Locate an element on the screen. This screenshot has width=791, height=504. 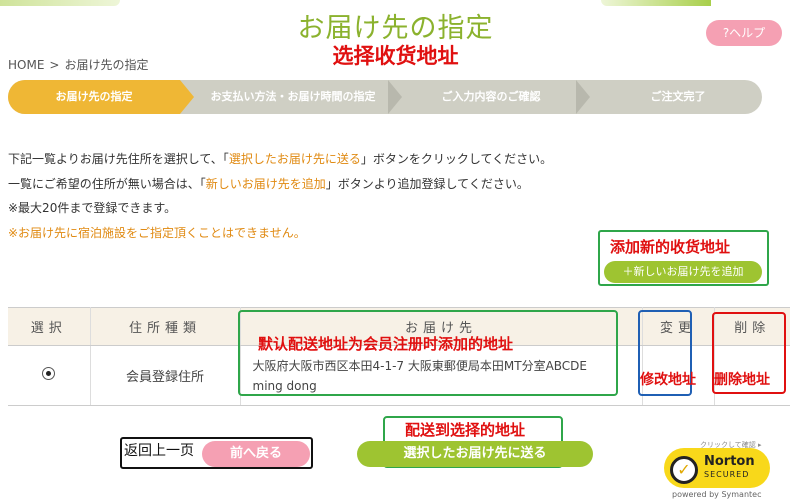
step-delivery-address: お届け先の指定 is located at coordinates (94, 97).